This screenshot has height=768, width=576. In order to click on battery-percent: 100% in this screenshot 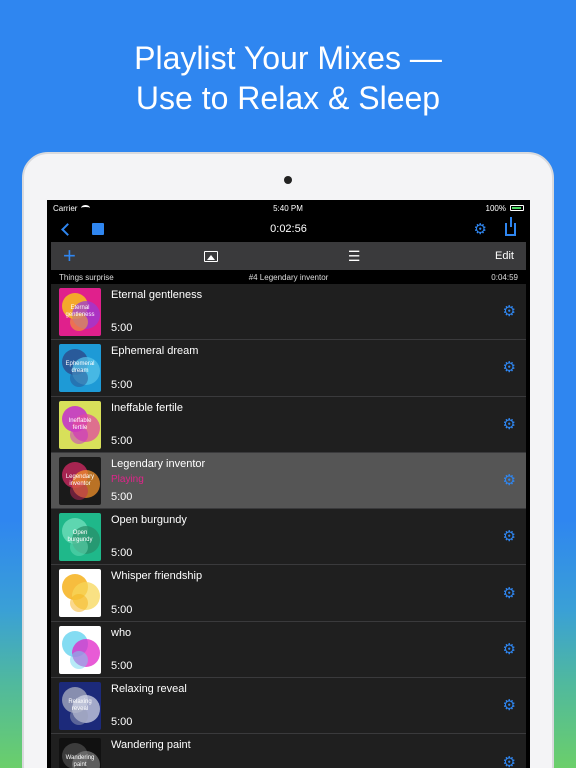, I will do `click(495, 208)`.